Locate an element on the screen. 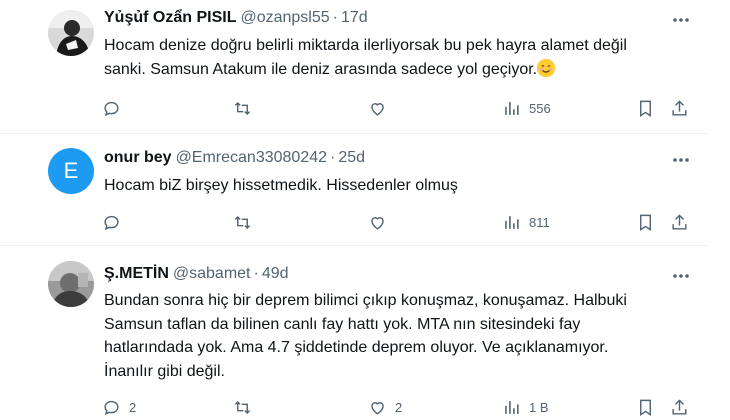  timestamp: 49d is located at coordinates (275, 273).